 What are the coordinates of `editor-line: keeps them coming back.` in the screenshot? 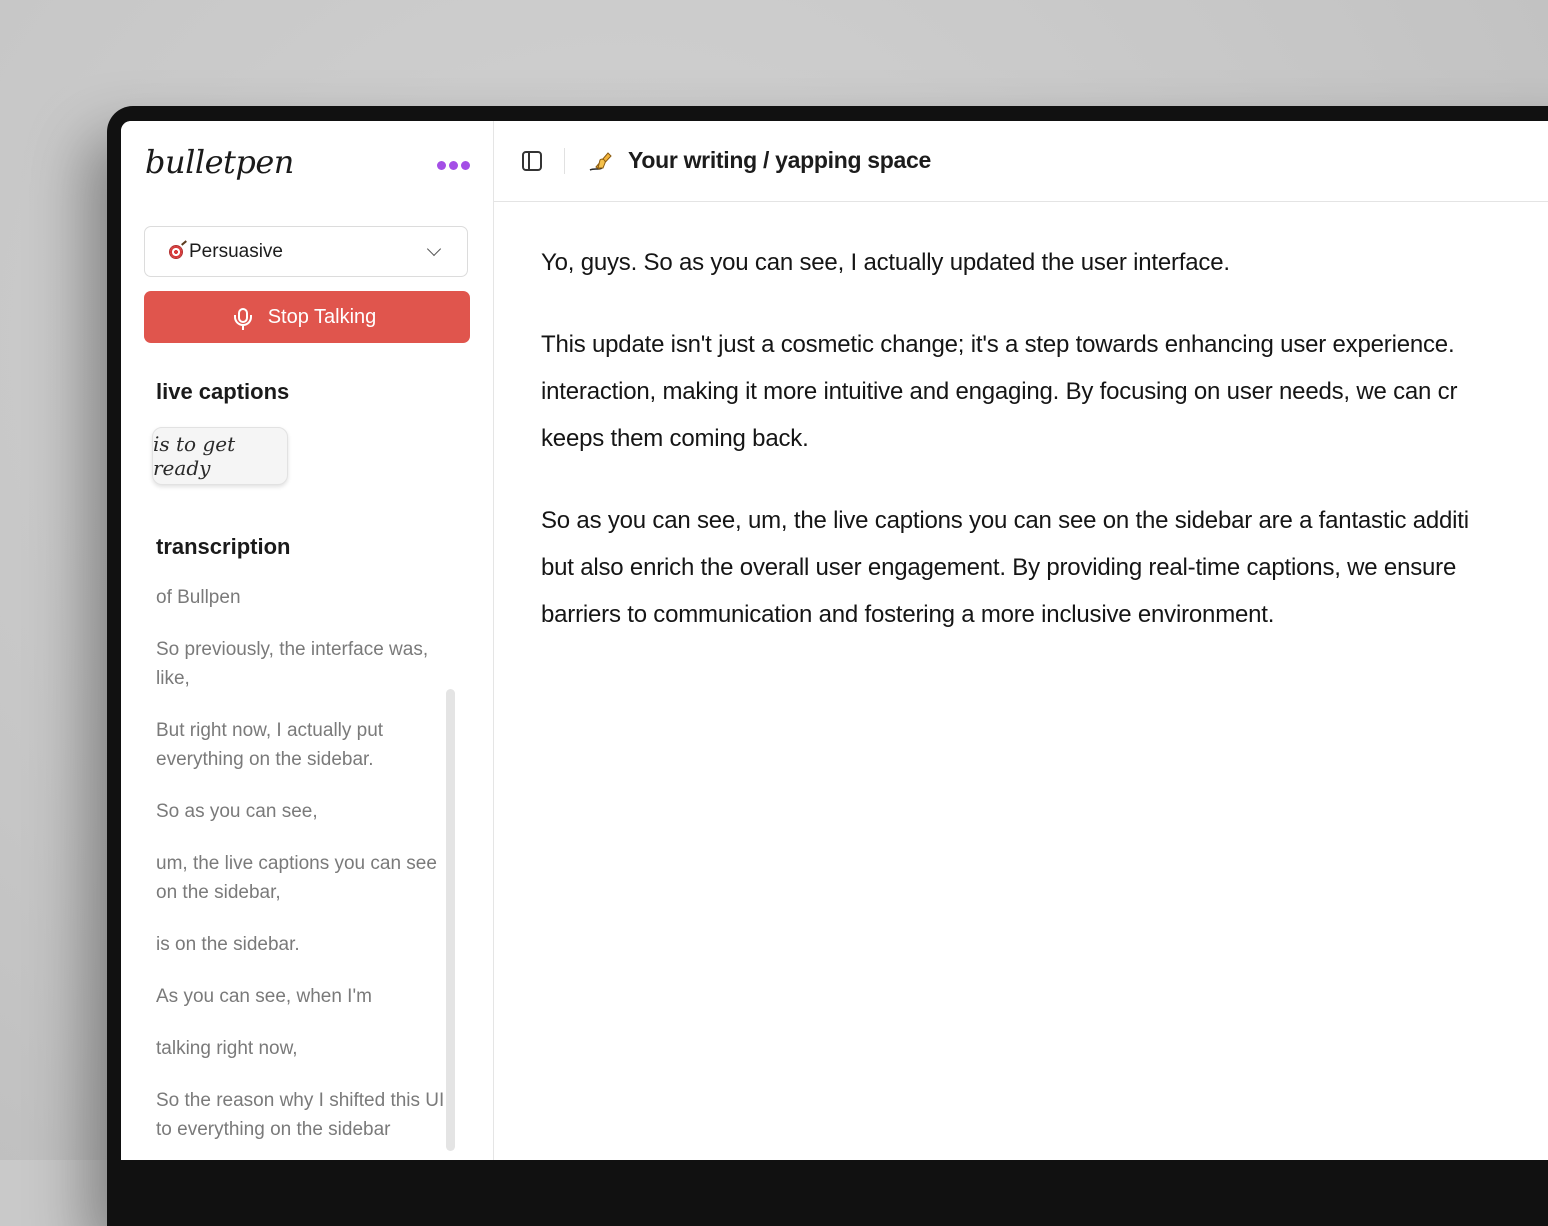 It's located at (675, 438).